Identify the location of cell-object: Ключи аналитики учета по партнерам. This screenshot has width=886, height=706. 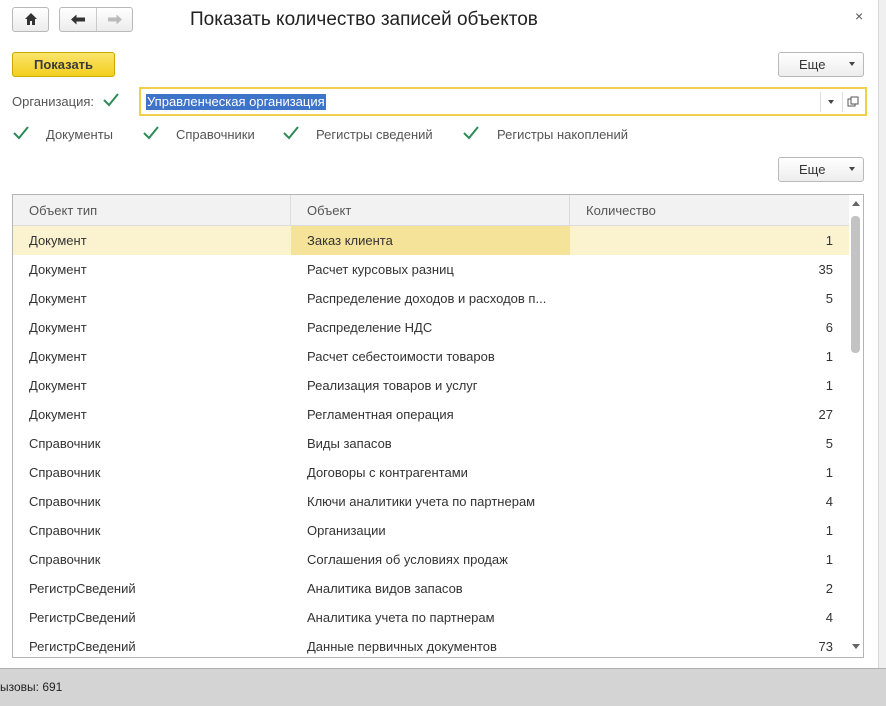
(434, 501).